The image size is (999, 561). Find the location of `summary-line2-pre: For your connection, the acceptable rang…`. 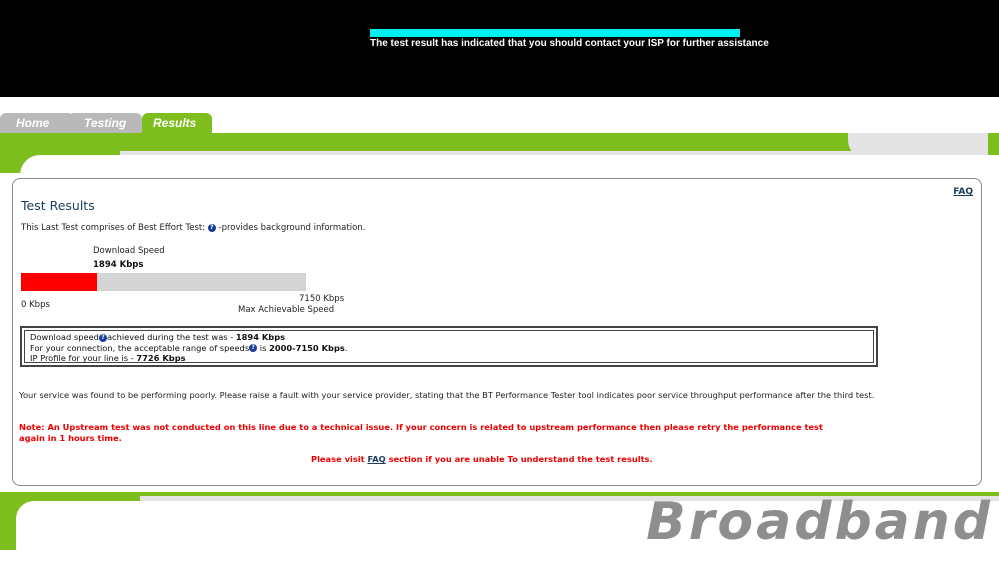

summary-line2-pre: For your connection, the acceptable rang… is located at coordinates (140, 347).